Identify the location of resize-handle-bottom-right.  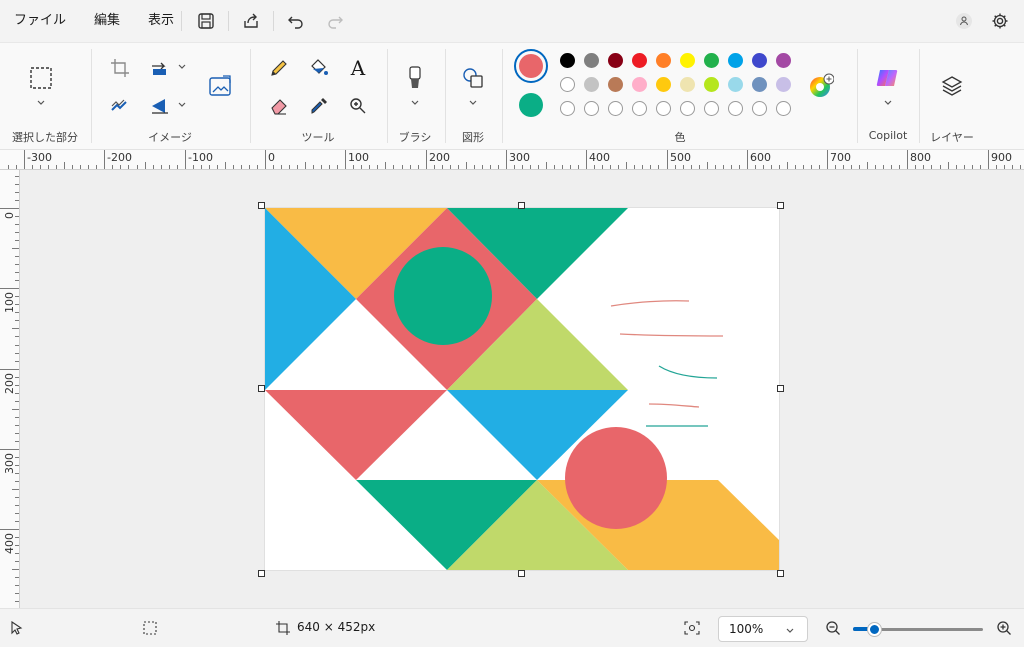
(780, 573).